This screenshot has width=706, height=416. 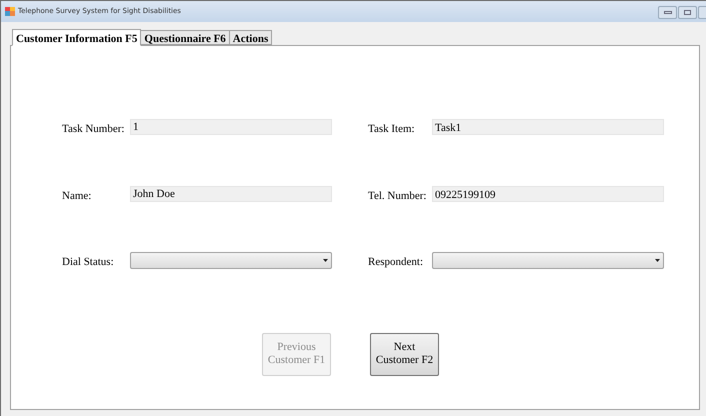 What do you see at coordinates (398, 196) in the screenshot?
I see `field-label: Tel. Number:` at bounding box center [398, 196].